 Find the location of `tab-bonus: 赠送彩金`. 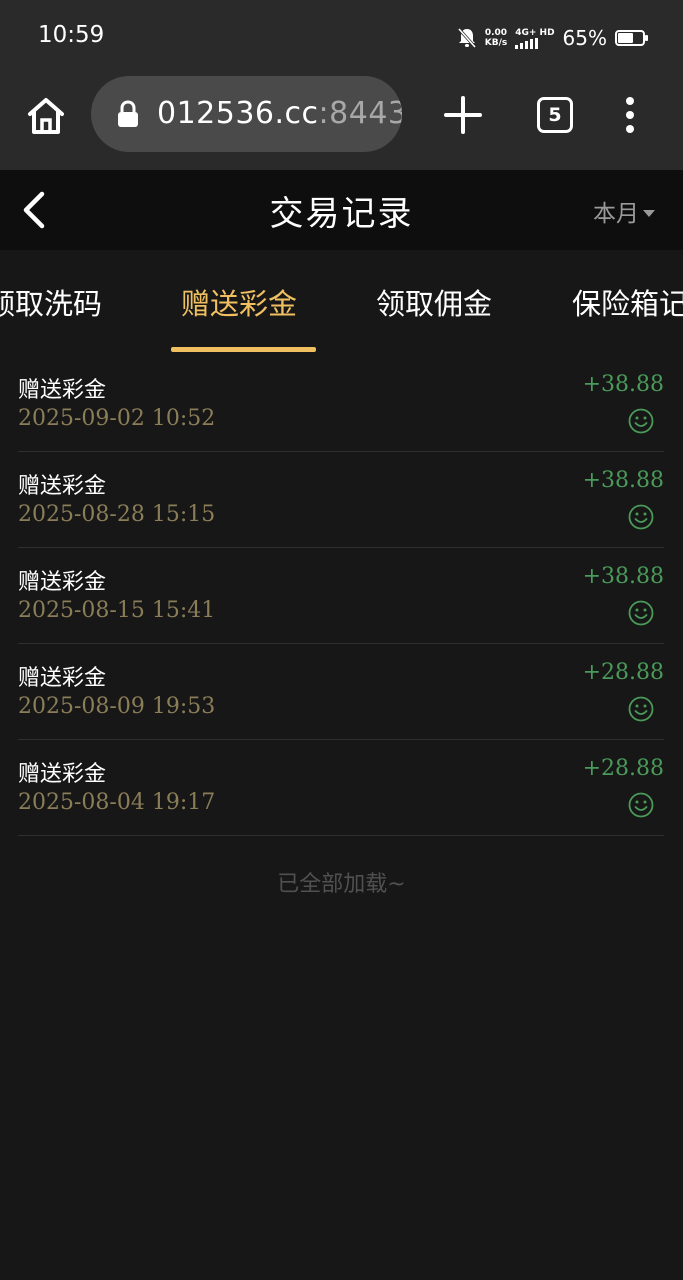

tab-bonus: 赠送彩金 is located at coordinates (239, 302).